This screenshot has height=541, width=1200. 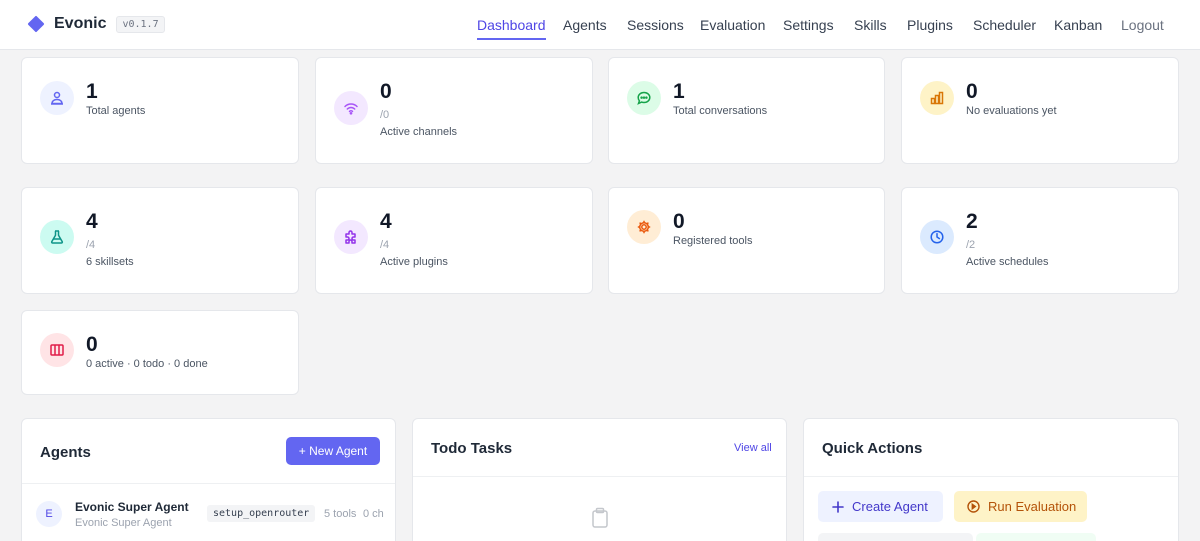 What do you see at coordinates (585, 25) in the screenshot?
I see `nav-agents: Agents` at bounding box center [585, 25].